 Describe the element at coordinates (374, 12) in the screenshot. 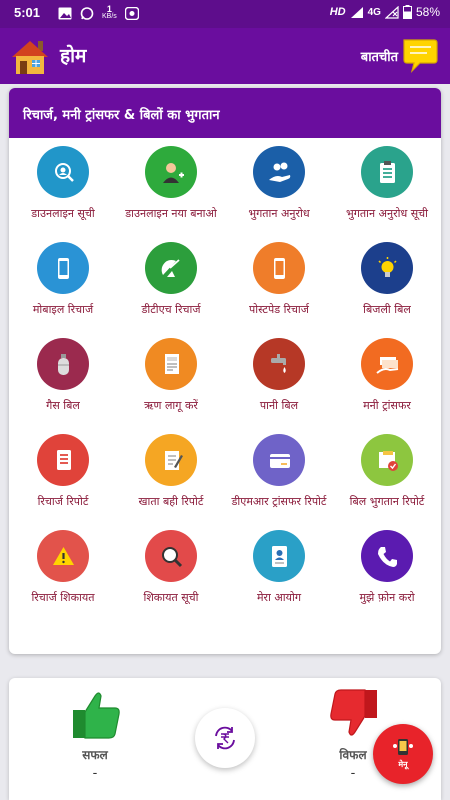

I see `network-type: 4G` at that location.